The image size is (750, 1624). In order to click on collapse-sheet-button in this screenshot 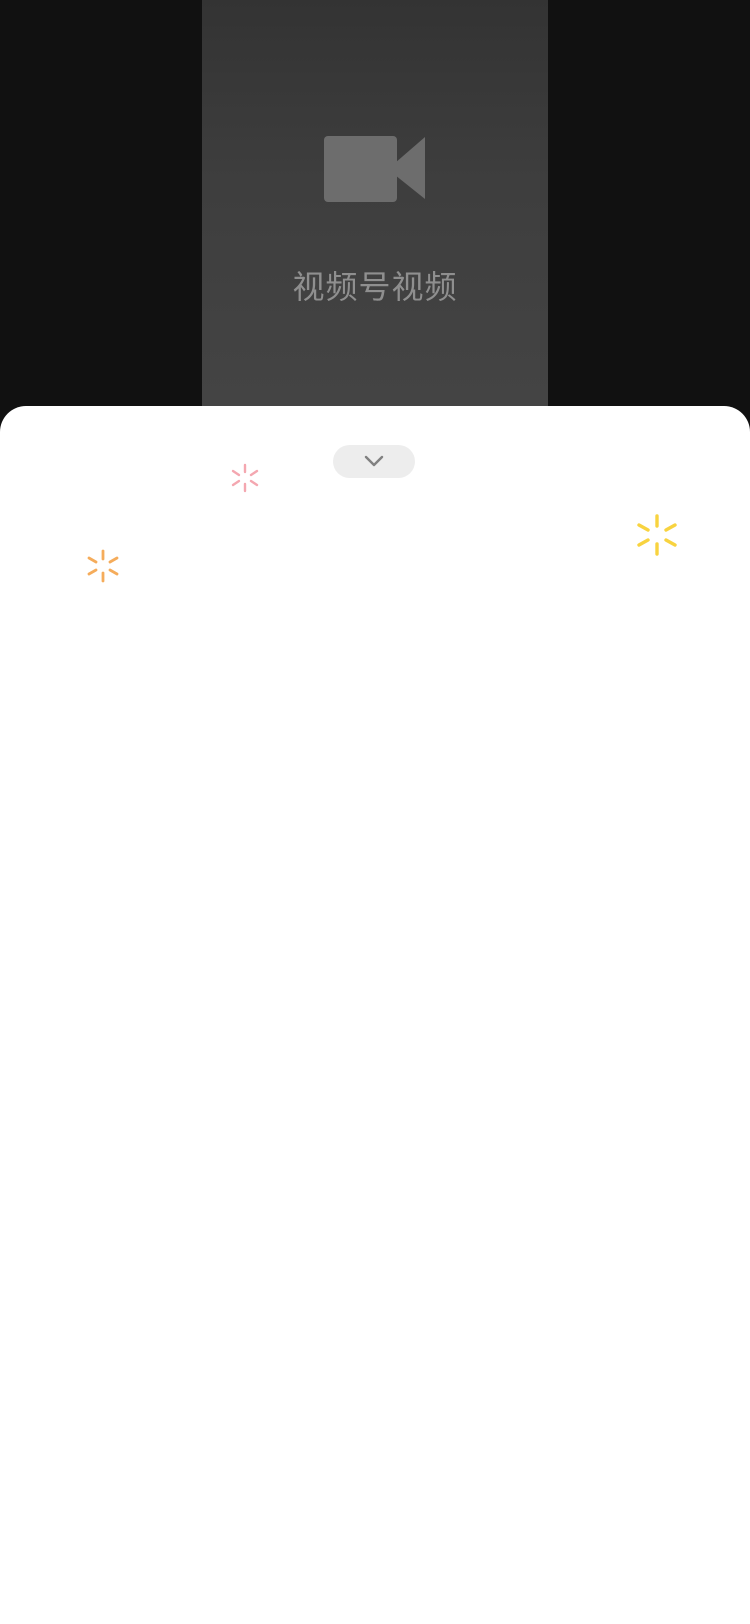, I will do `click(374, 461)`.